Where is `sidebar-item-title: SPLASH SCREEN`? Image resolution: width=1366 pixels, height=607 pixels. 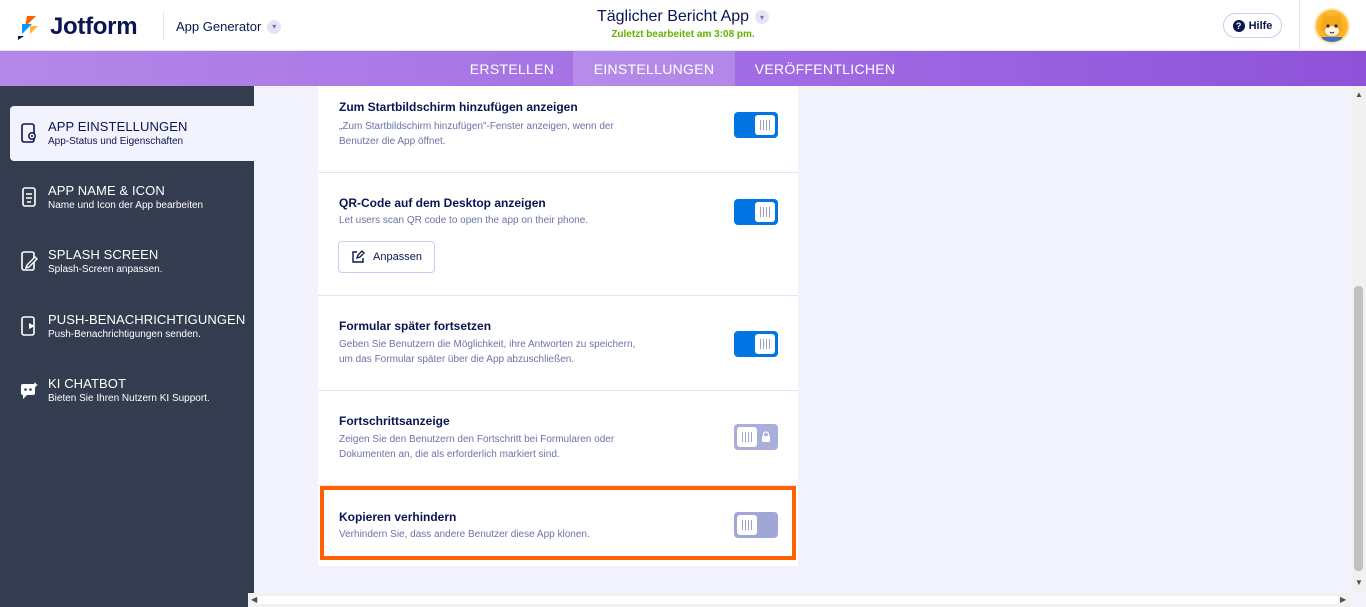 sidebar-item-title: SPLASH SCREEN is located at coordinates (103, 254).